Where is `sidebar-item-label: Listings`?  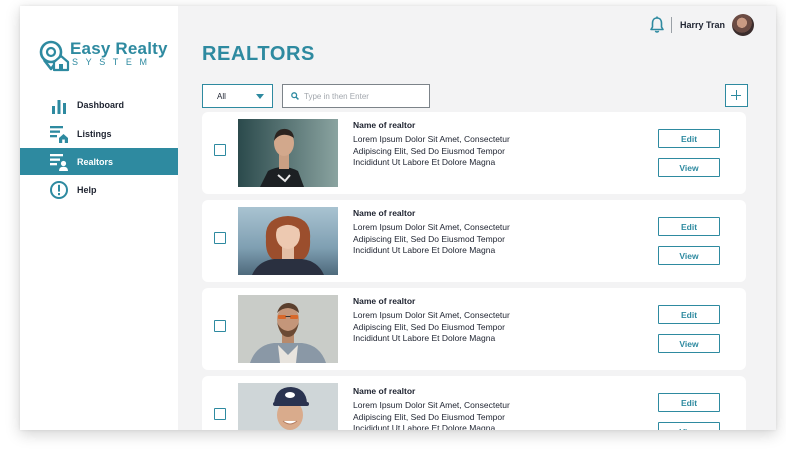
sidebar-item-label: Listings is located at coordinates (94, 133).